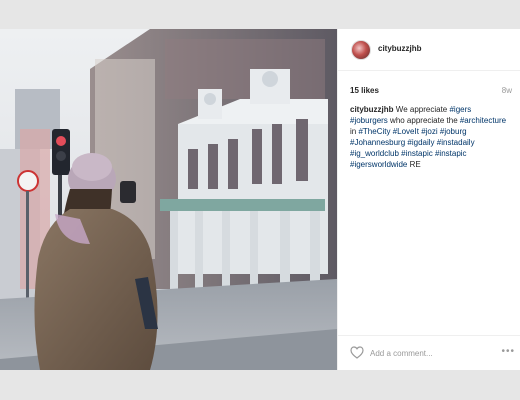  Describe the element at coordinates (361, 50) in the screenshot. I see `avatar` at that location.